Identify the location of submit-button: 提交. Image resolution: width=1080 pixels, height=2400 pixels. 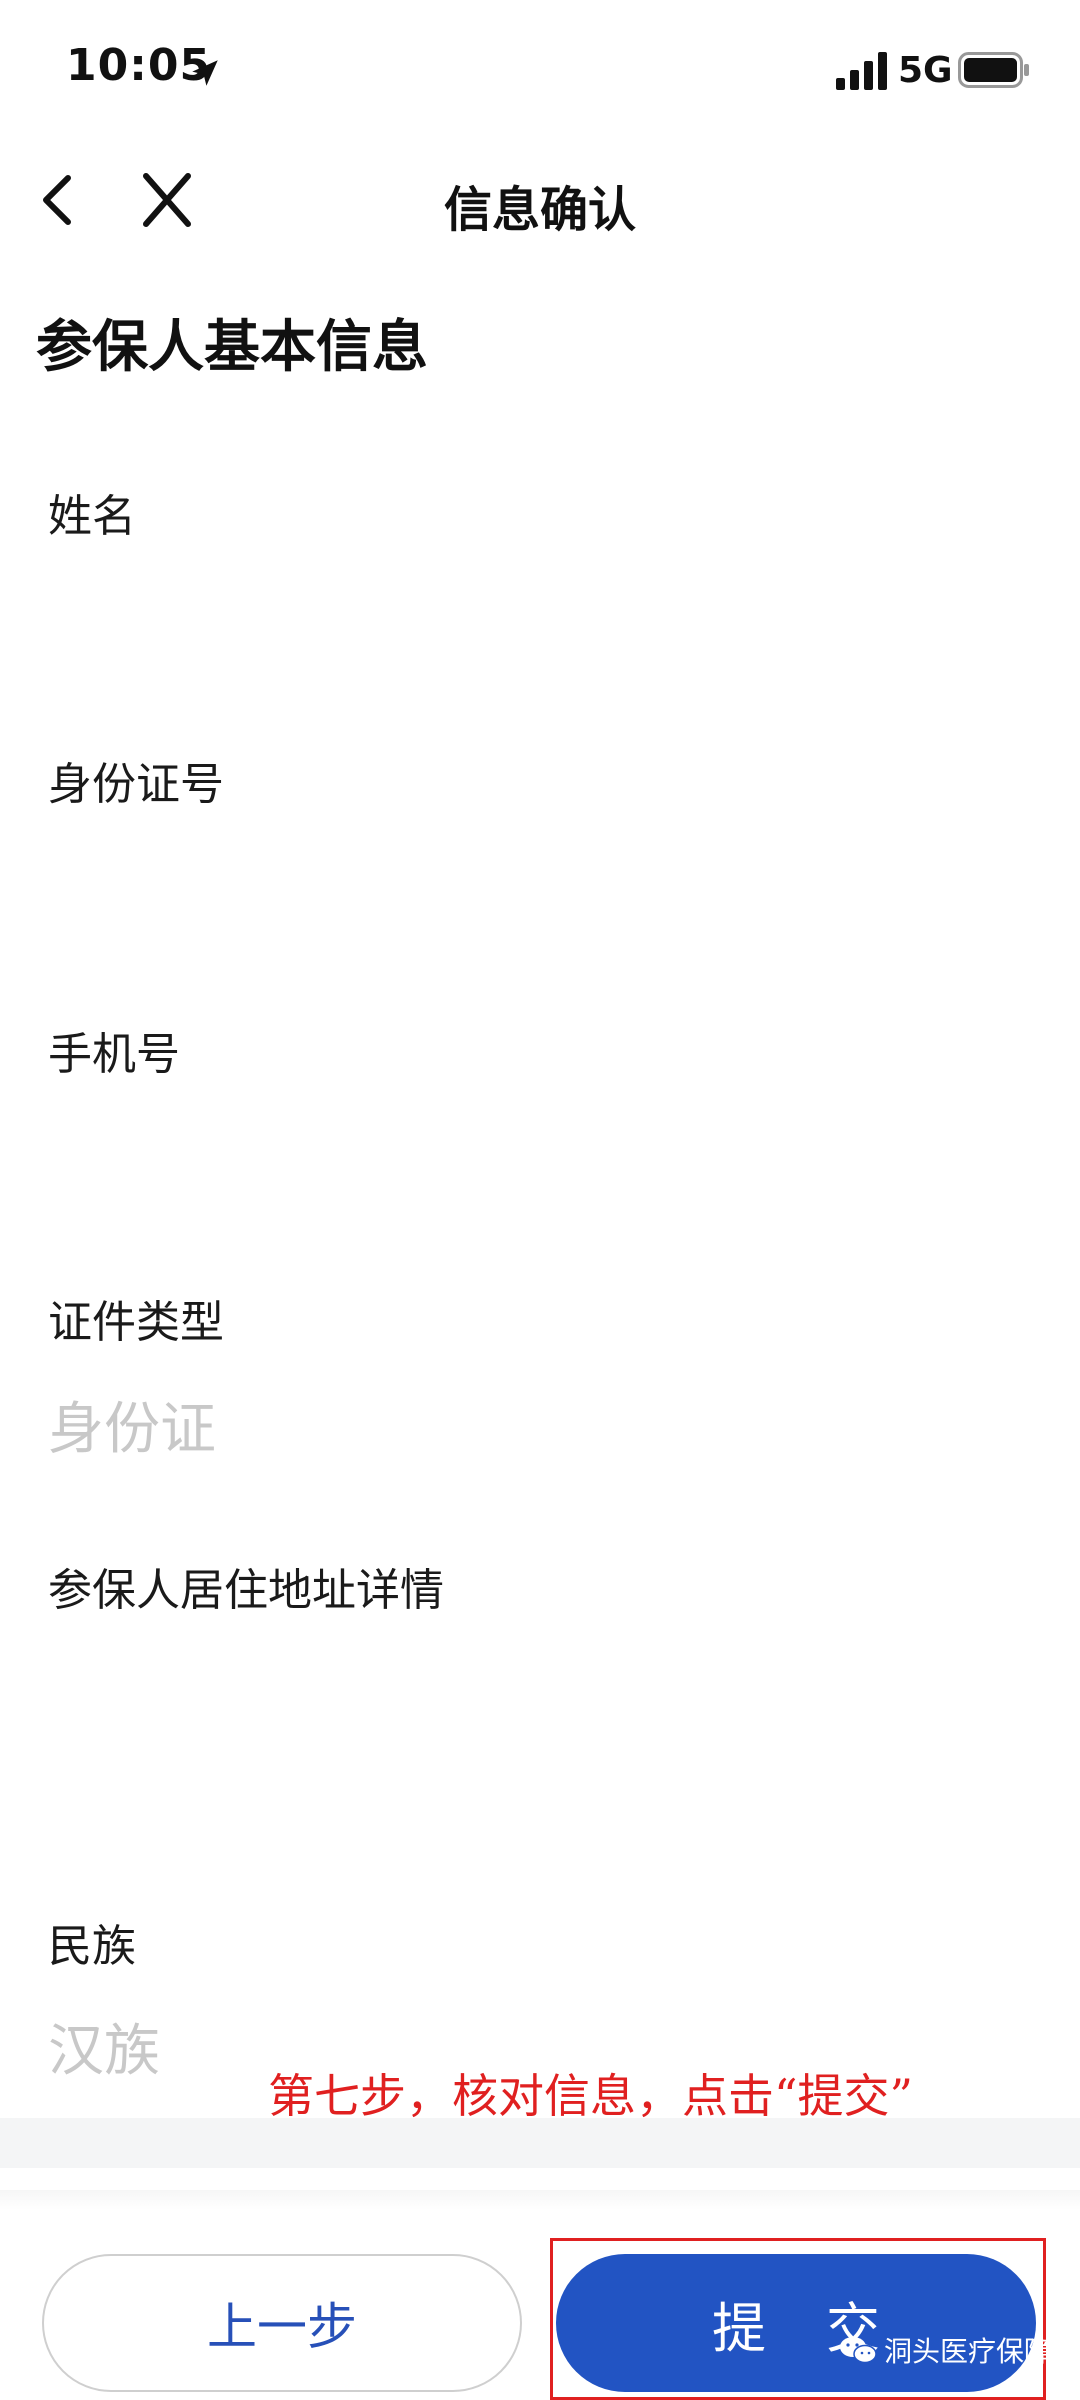
(796, 2323).